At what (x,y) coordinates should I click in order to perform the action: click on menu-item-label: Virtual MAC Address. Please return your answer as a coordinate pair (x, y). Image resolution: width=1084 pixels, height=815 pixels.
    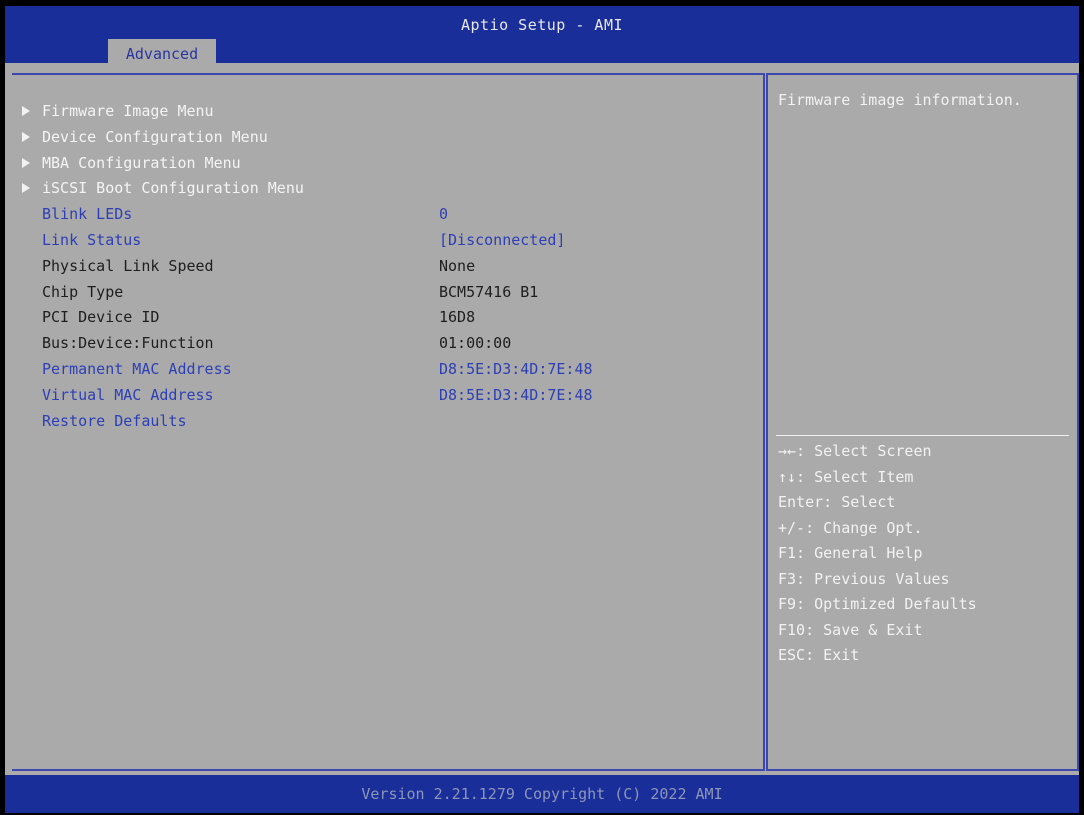
    Looking at the image, I should click on (128, 394).